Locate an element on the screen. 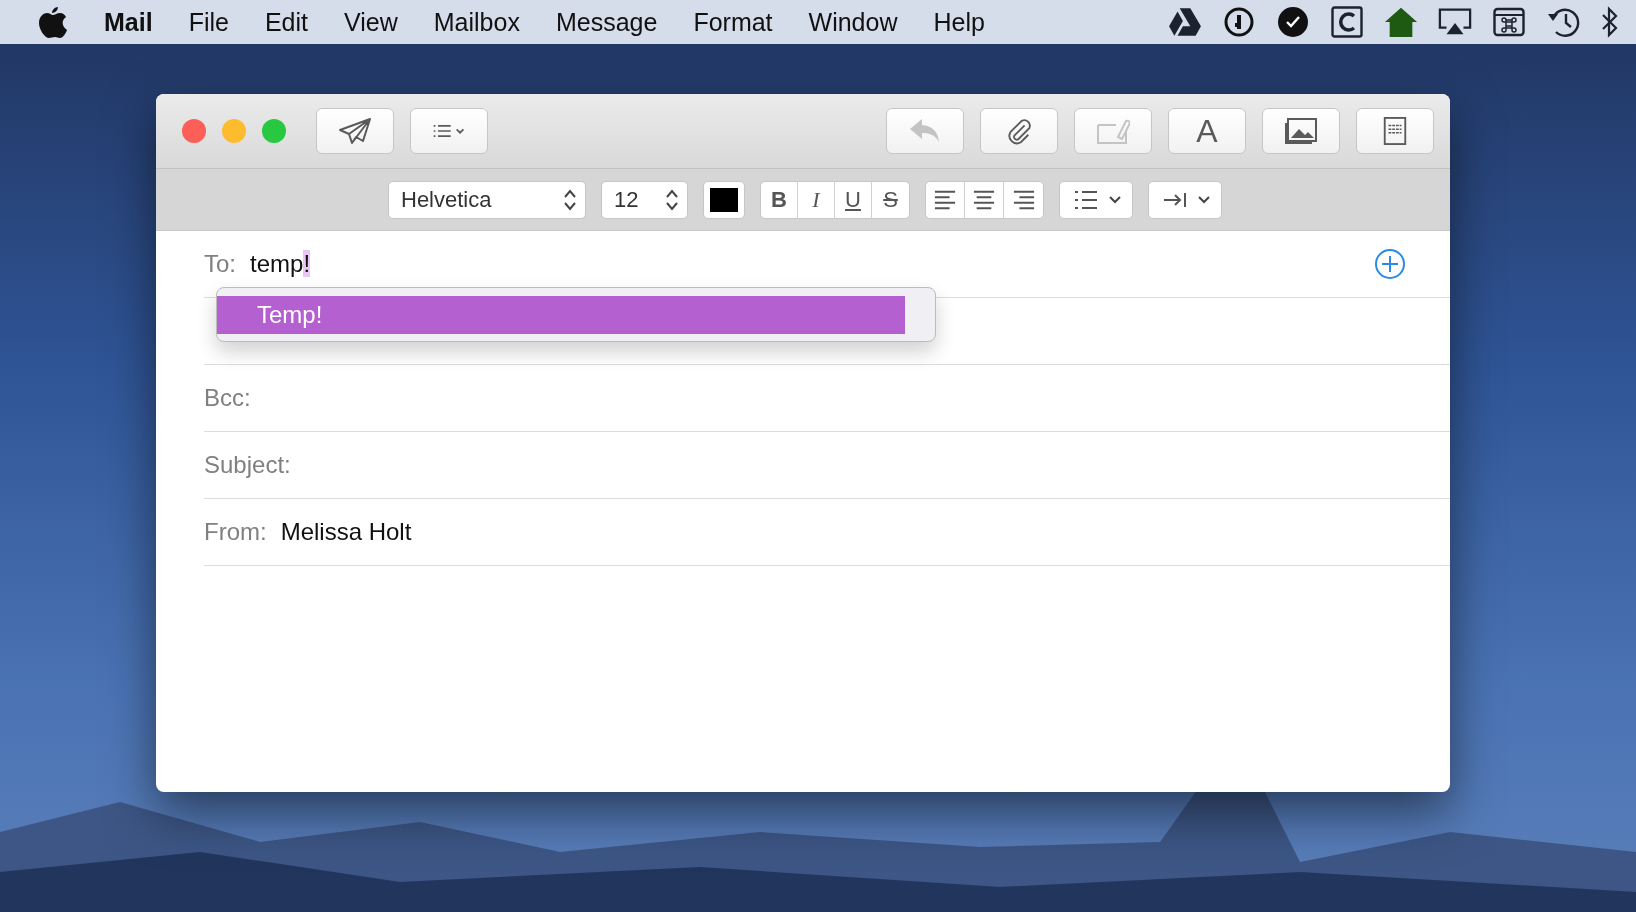 This screenshot has width=1636, height=912. pen-on-page-icon is located at coordinates (1113, 131).